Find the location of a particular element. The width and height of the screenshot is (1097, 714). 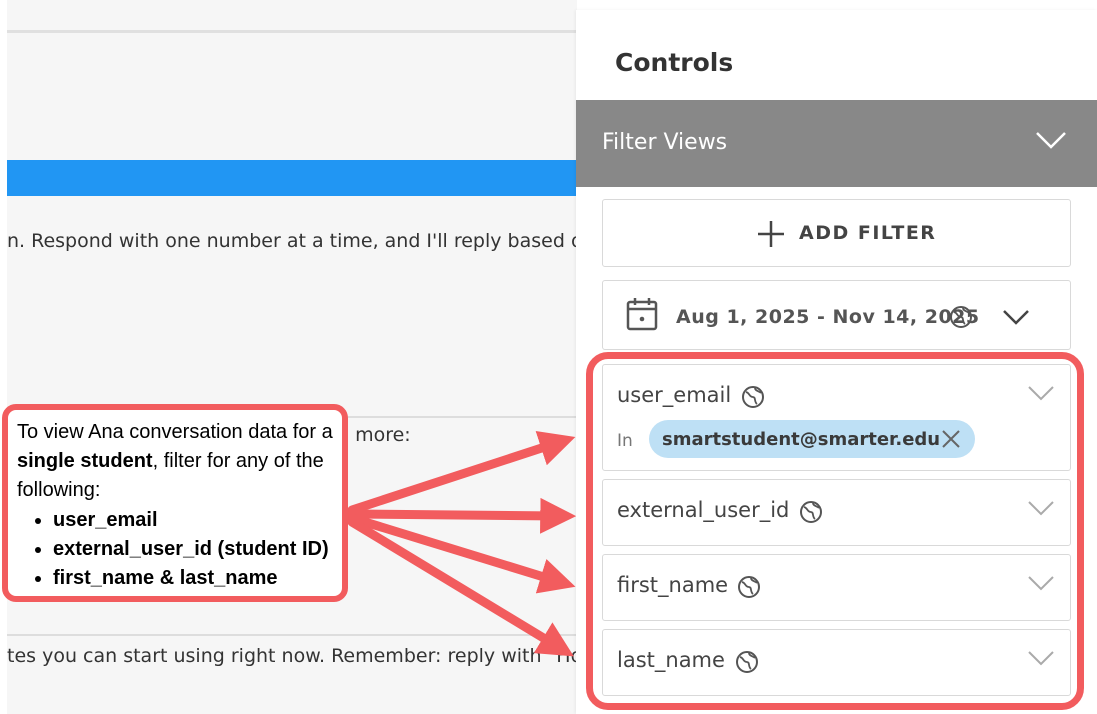

annotation-arrows is located at coordinates (462, 544).